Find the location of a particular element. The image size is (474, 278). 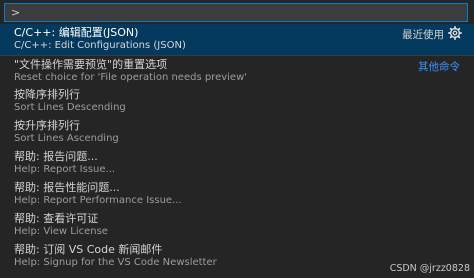

command-input-box is located at coordinates (236, 12).